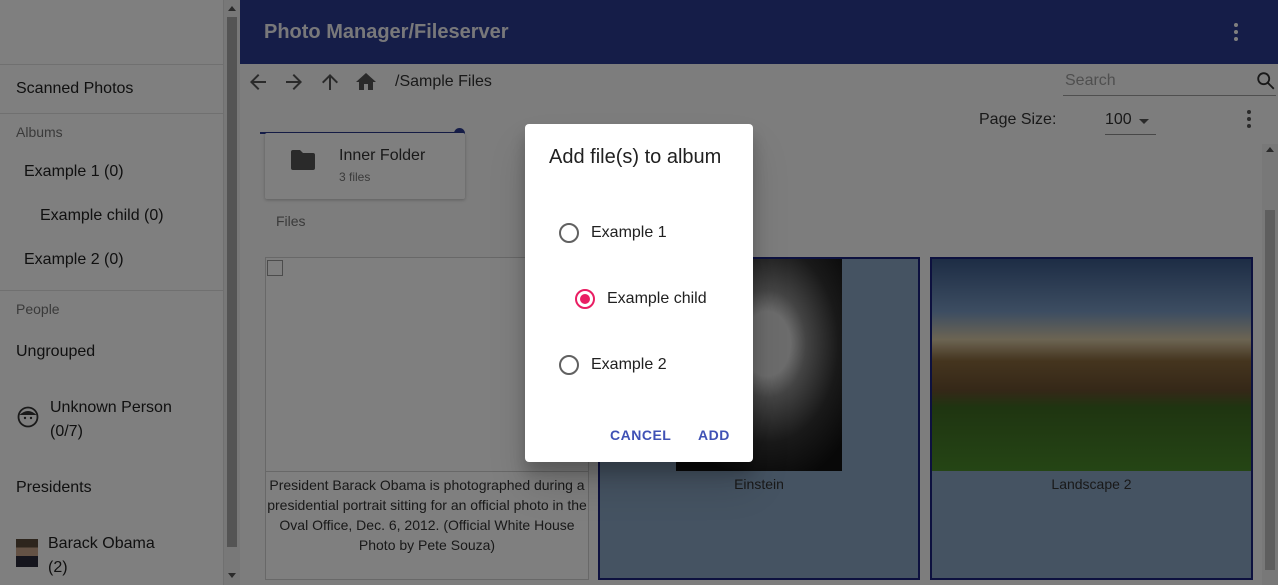 This screenshot has height=585, width=1278. I want to click on radio-button-checked, so click(585, 299).